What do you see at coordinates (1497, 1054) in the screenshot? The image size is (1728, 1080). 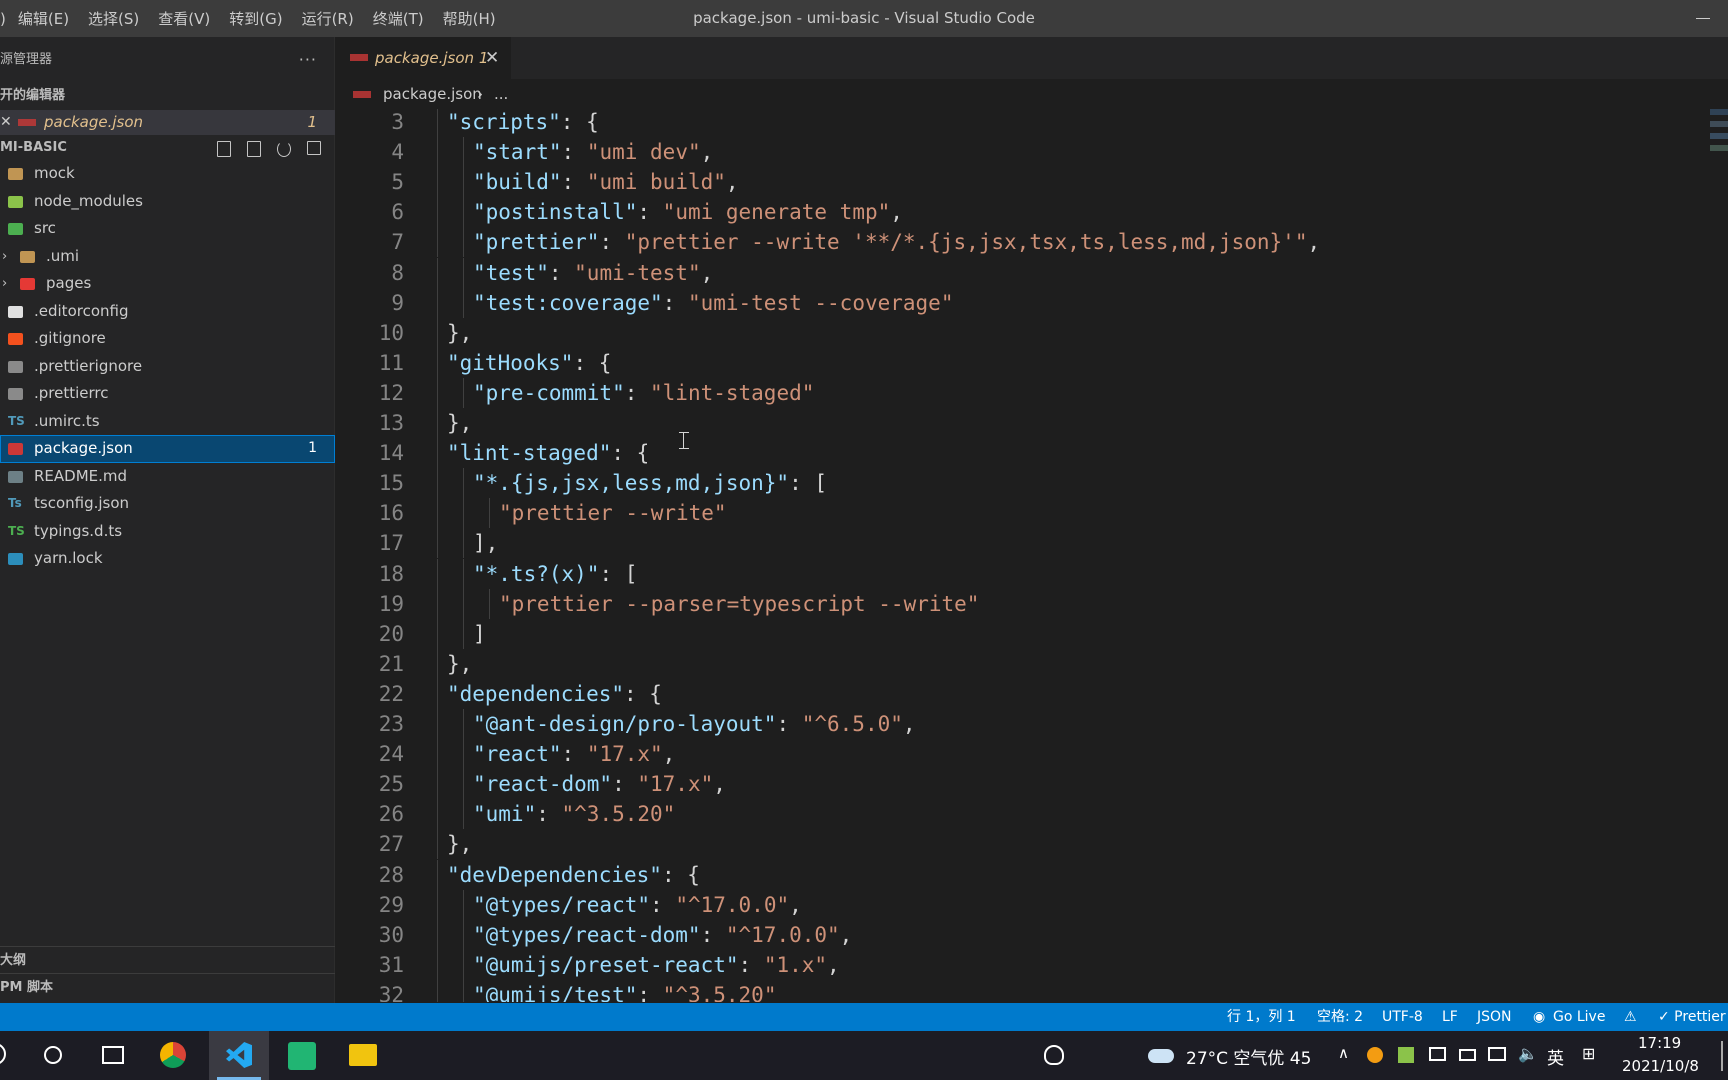 I see `network-icon` at bounding box center [1497, 1054].